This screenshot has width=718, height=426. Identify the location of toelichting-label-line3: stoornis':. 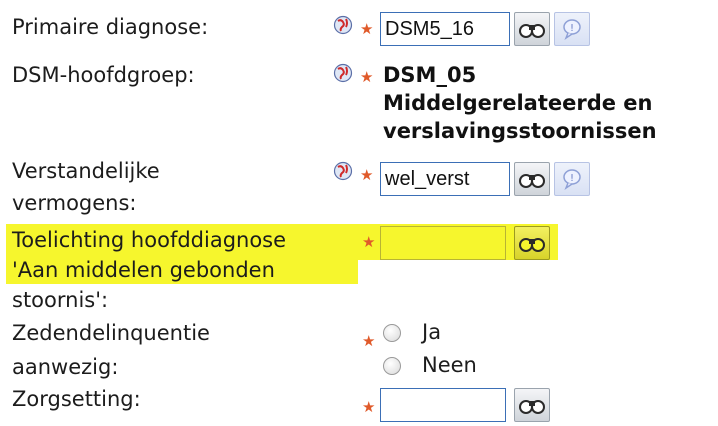
(60, 300).